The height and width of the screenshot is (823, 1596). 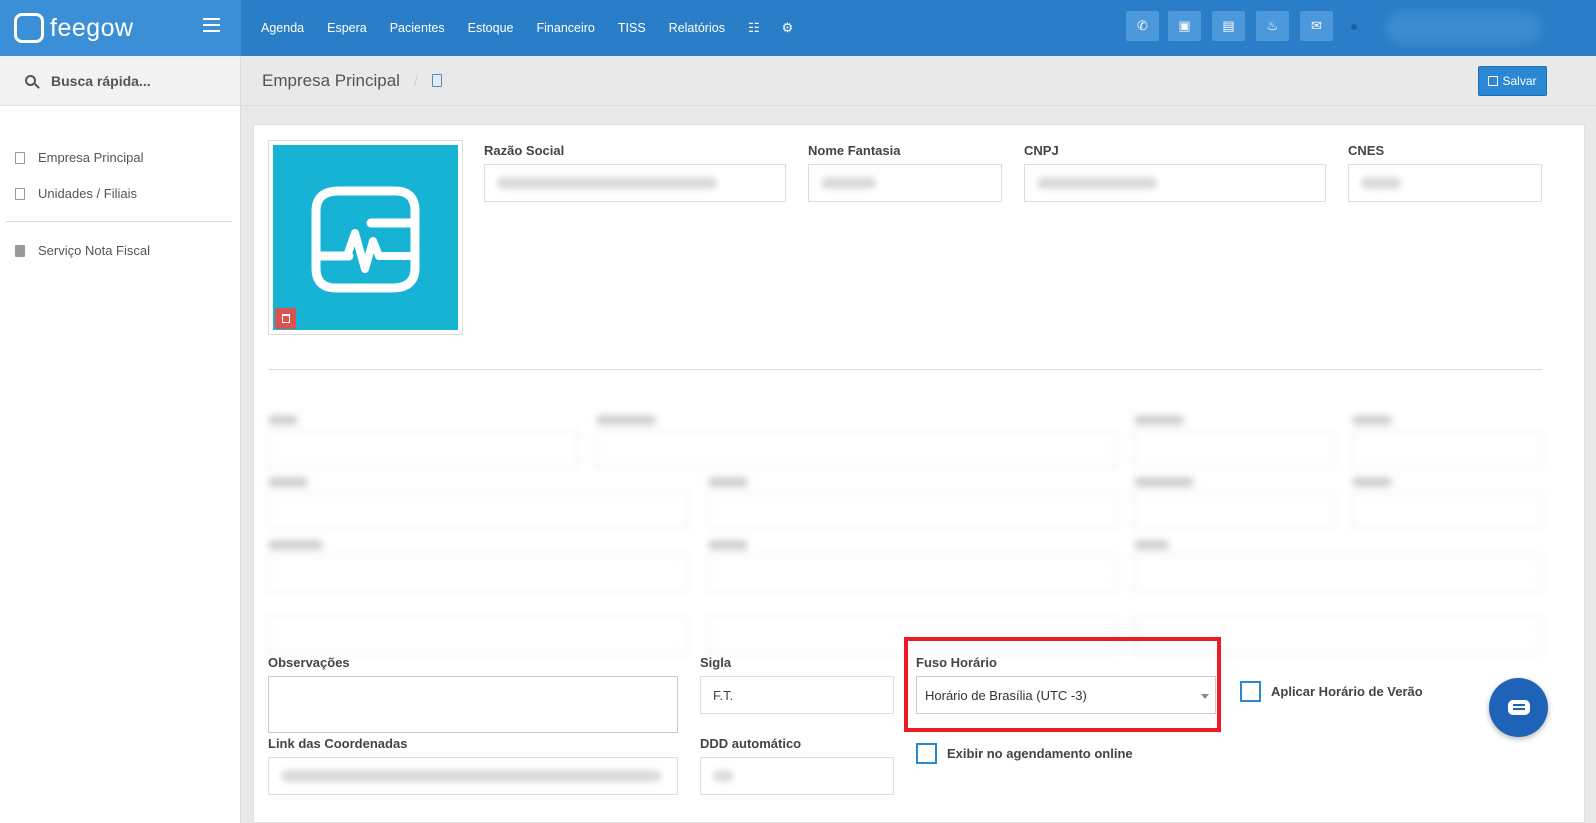 I want to click on inbox-icon: ▣, so click(x=1184, y=26).